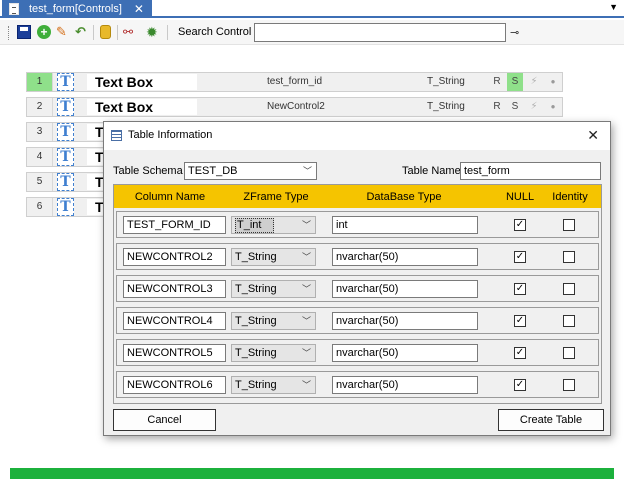  Describe the element at coordinates (24, 32) in the screenshot. I see `save-icon` at that location.